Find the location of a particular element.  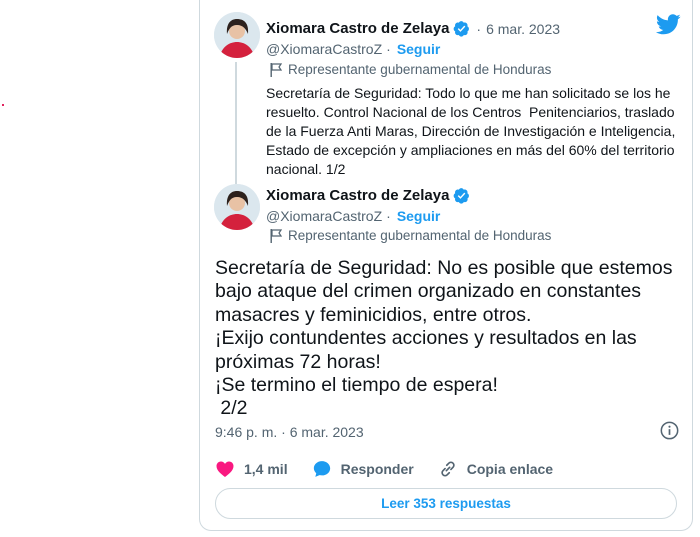

like-button: 1,4 mil is located at coordinates (251, 469).